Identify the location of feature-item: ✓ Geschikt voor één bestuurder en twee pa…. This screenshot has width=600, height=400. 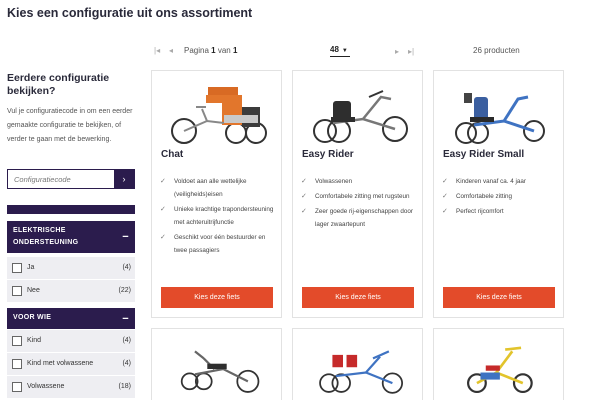
(219, 244).